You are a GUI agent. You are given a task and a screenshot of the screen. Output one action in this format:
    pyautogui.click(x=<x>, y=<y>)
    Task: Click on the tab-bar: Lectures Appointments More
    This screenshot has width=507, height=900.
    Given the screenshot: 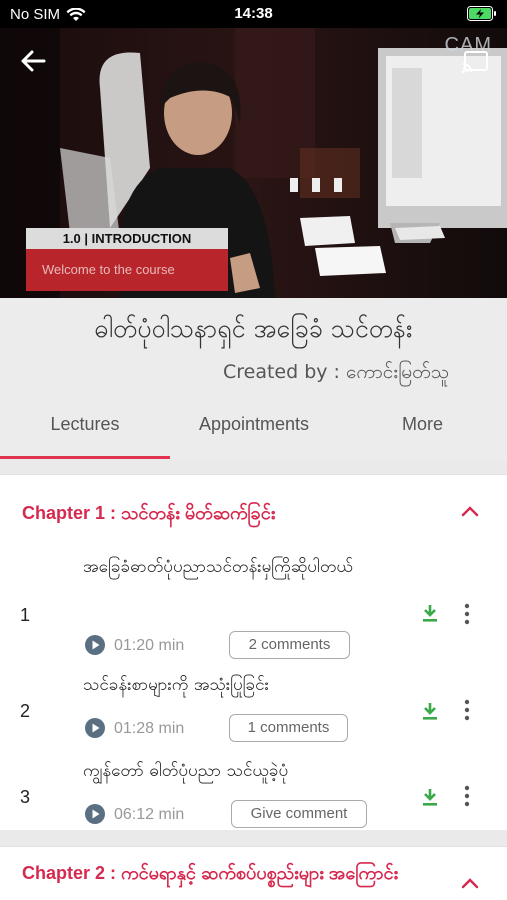 What is the action you would take?
    pyautogui.click(x=253, y=430)
    